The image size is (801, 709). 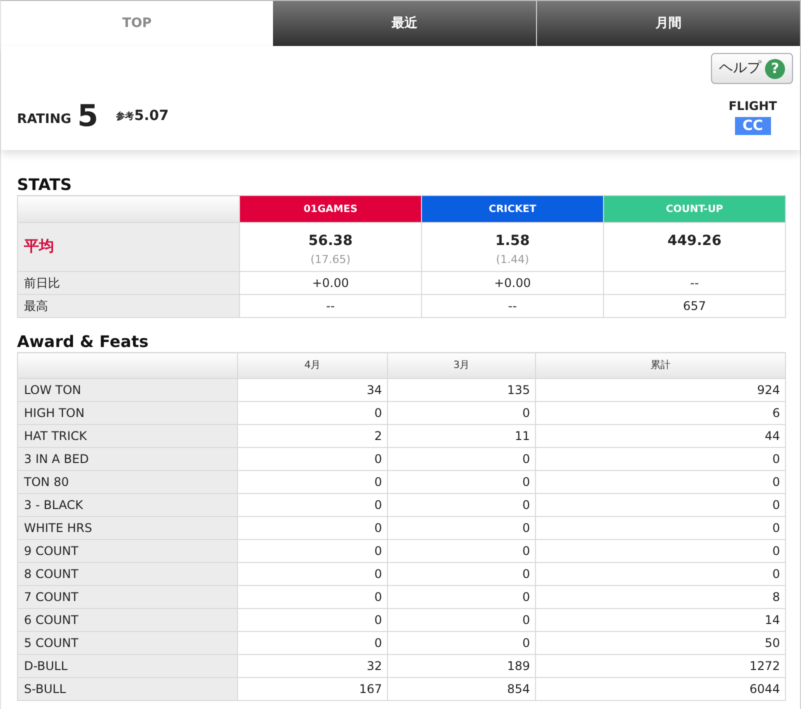 I want to click on table-cell: 2, so click(x=313, y=436).